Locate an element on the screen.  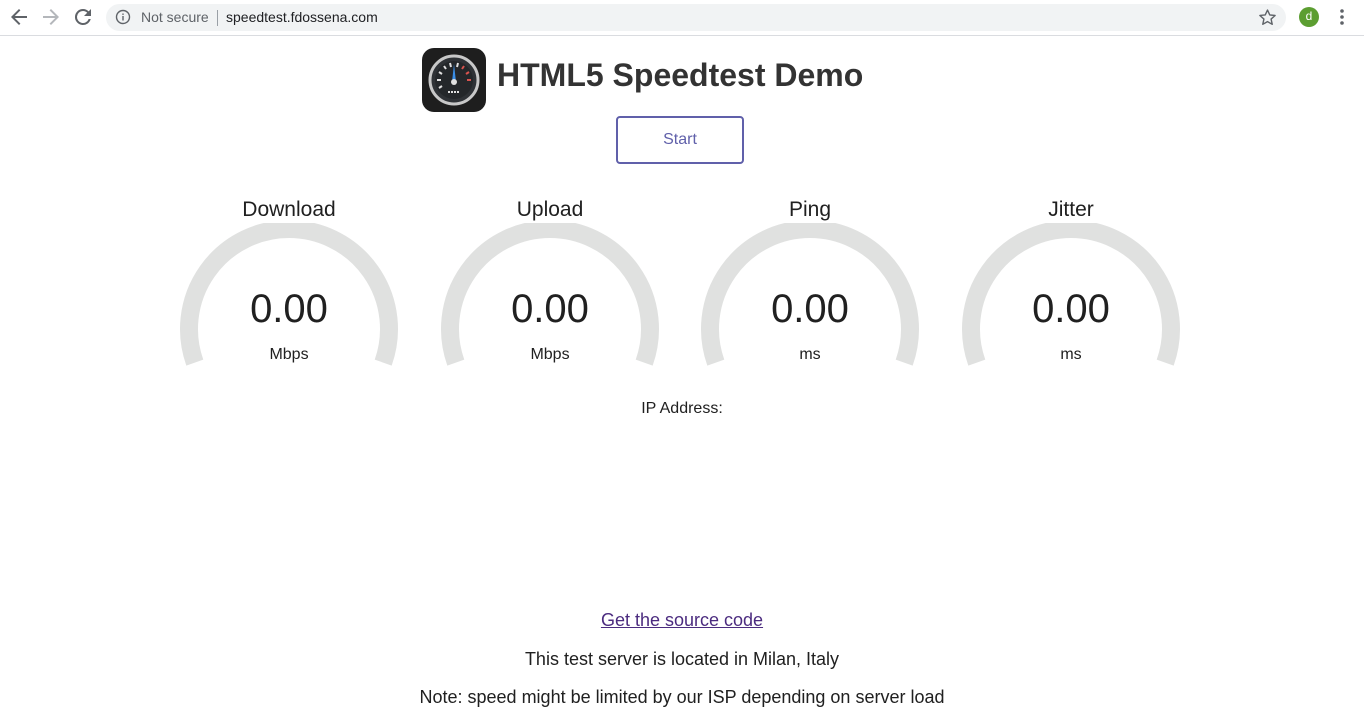
url-text: speedtest.fdossena.com is located at coordinates (302, 17).